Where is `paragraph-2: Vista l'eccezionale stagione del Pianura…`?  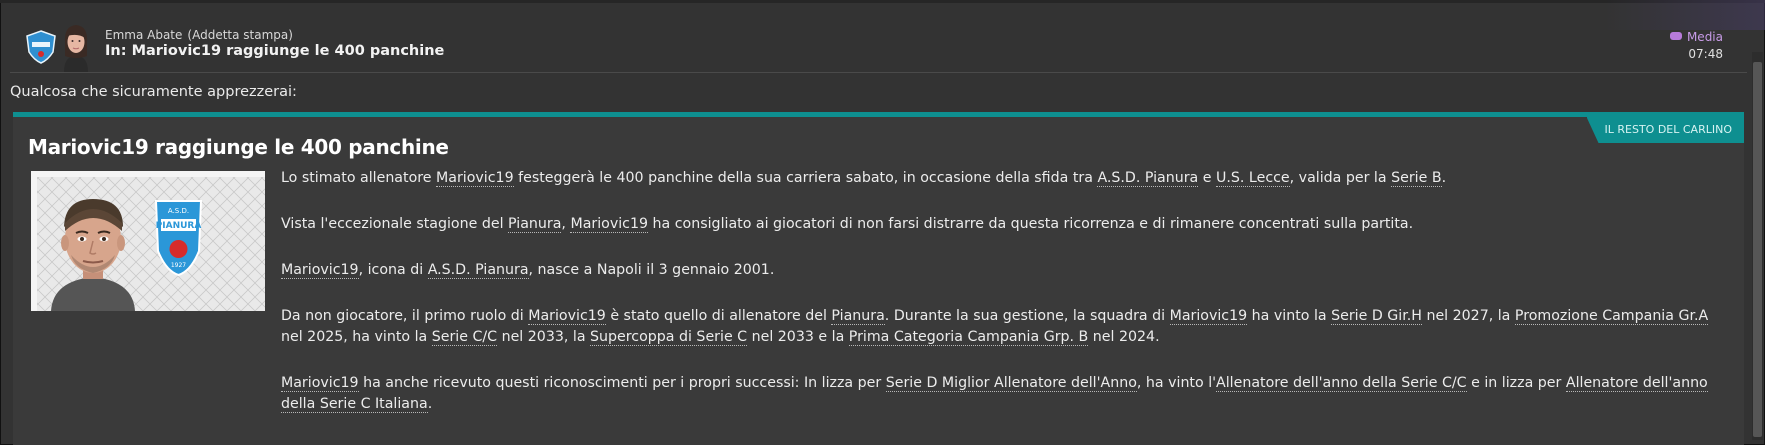
paragraph-2: Vista l'eccezionale stagione del Pianura… is located at coordinates (1001, 224).